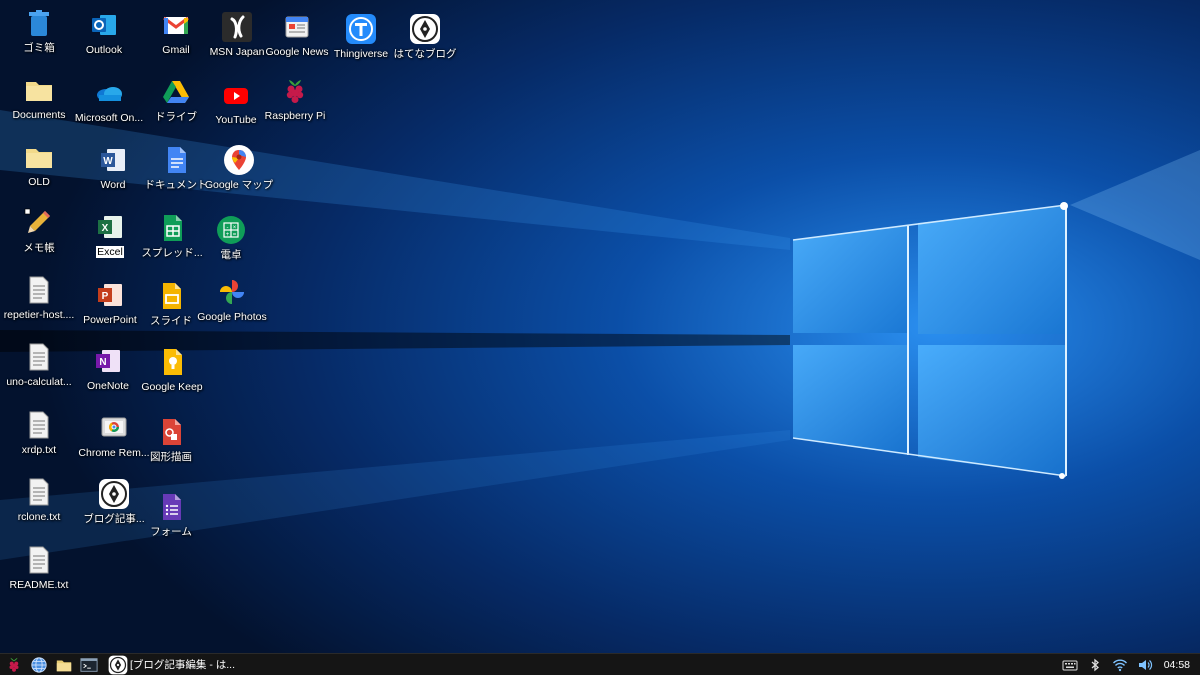 The width and height of the screenshot is (1200, 675). I want to click on desktop-icon-trash: ゴミ箱, so click(39, 36).